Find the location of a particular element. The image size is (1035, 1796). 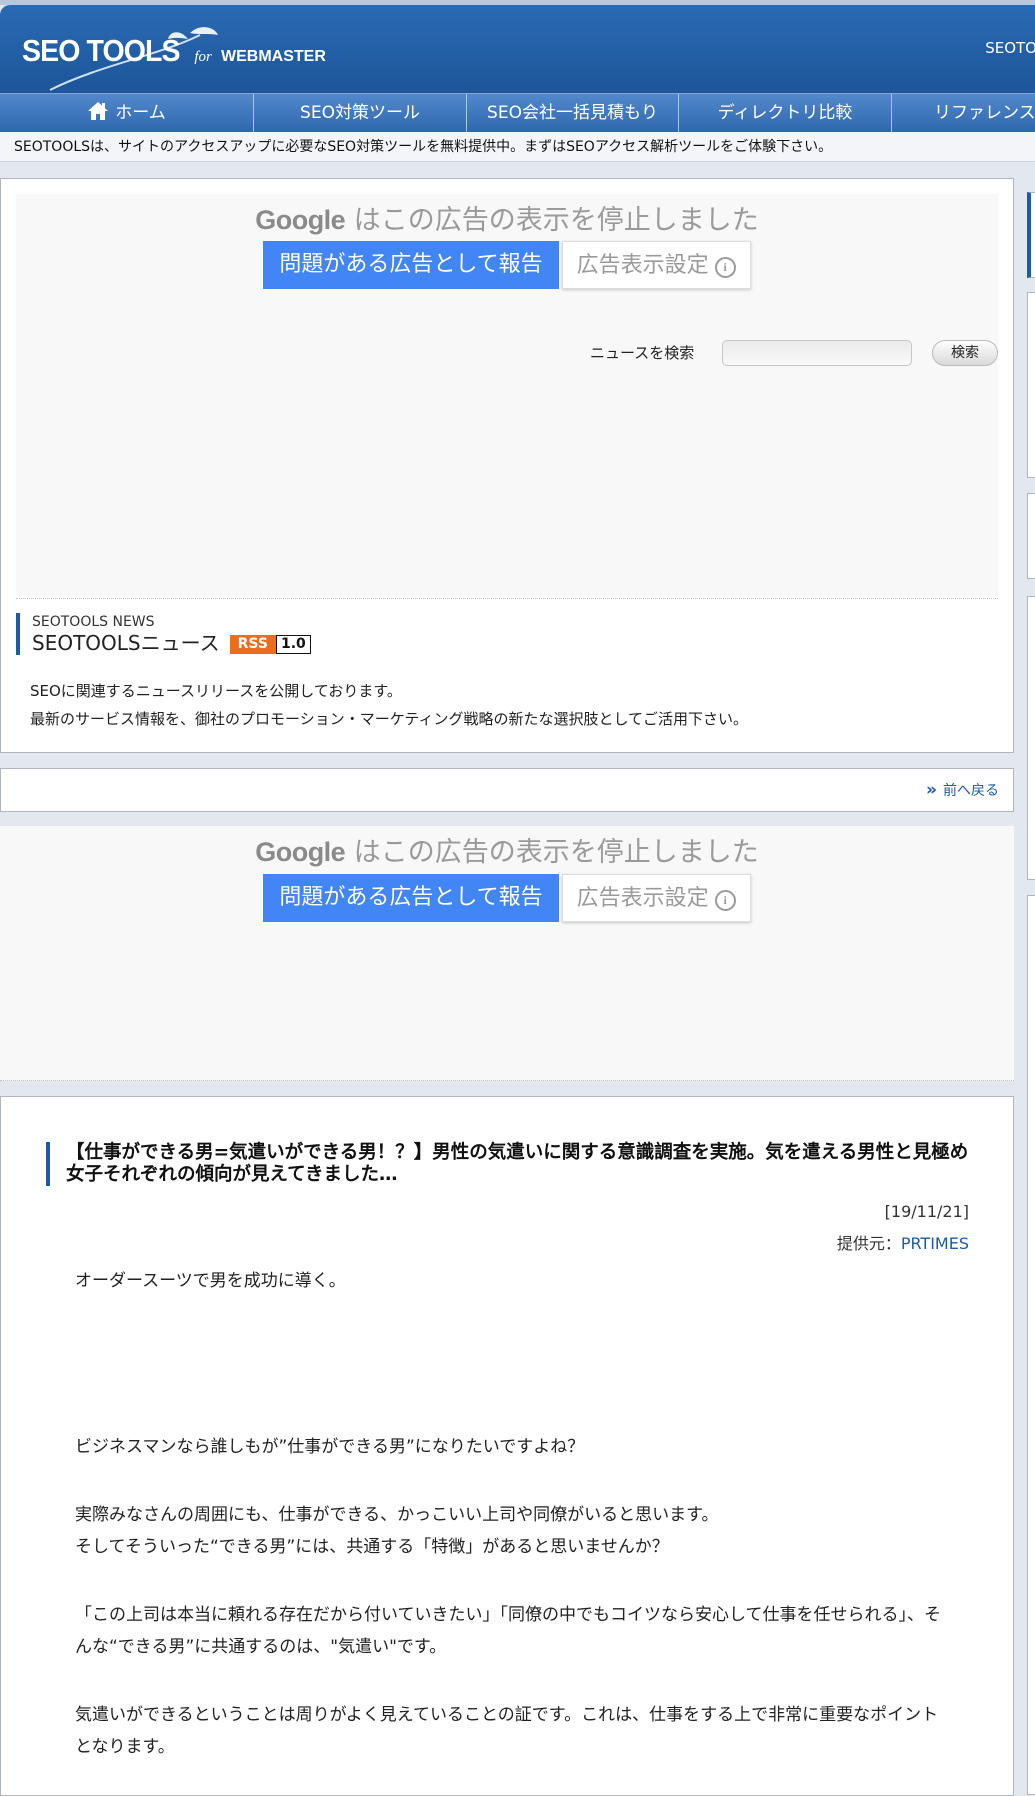

news-heading-en: SEOTOOLS NEWS is located at coordinates (93, 622).